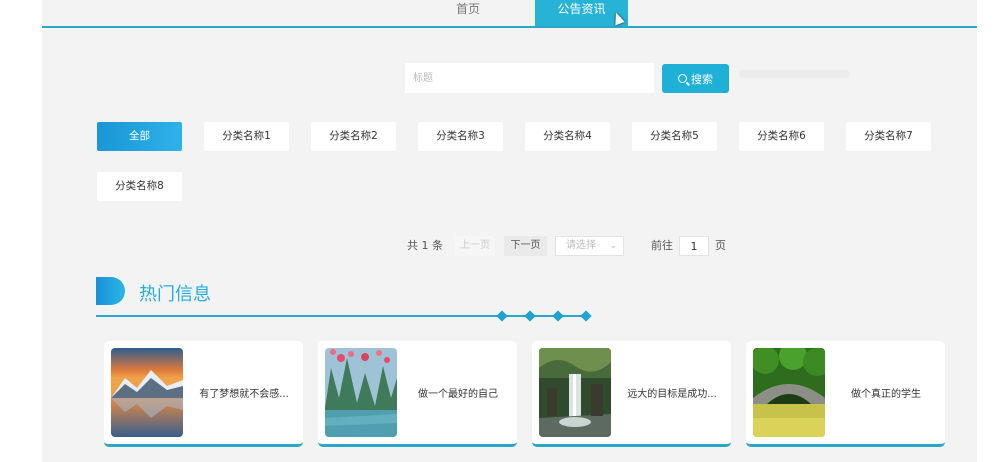 This screenshot has height=462, width=995. What do you see at coordinates (139, 186) in the screenshot?
I see `category-item: 分类名称8` at bounding box center [139, 186].